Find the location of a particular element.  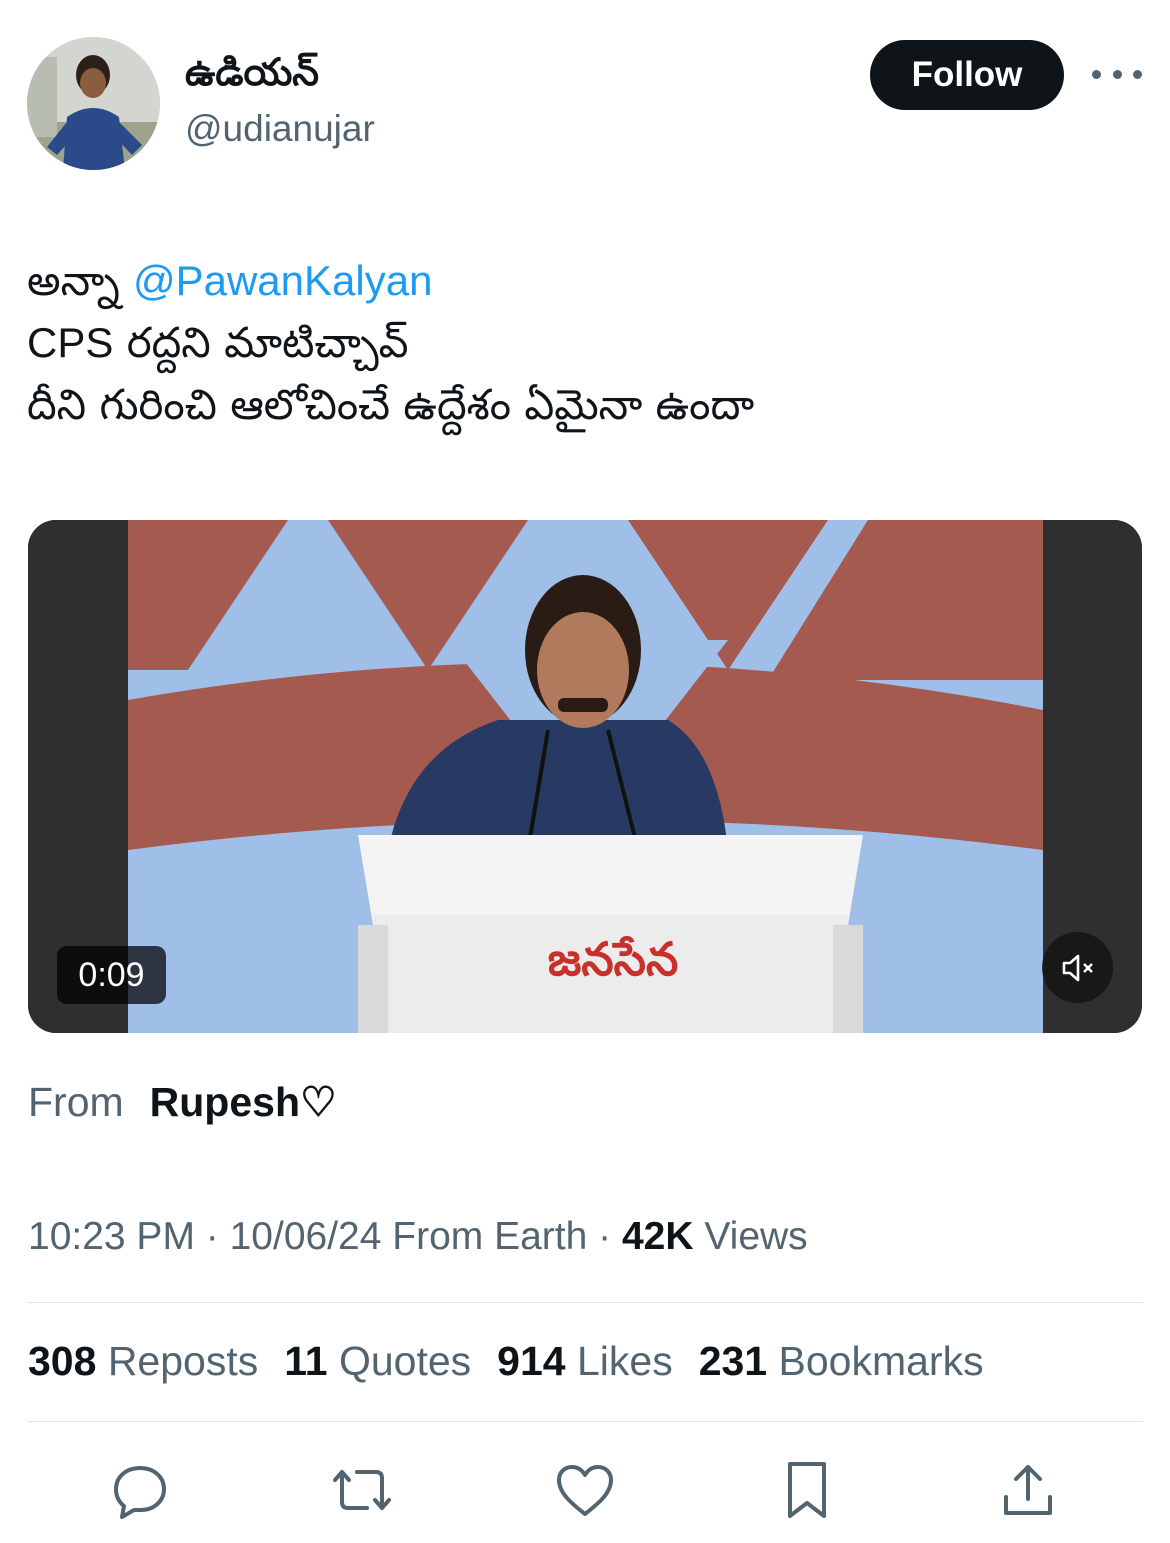

mention-link: @PawanKalyan is located at coordinates (282, 280).